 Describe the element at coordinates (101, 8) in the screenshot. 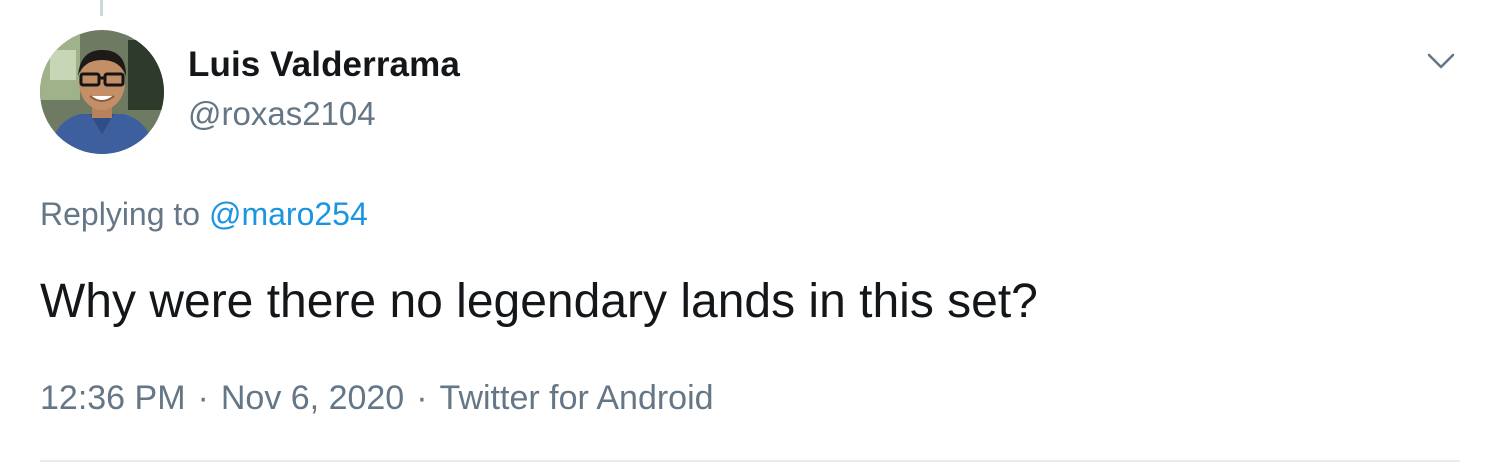

I see `thread-connector-line` at that location.